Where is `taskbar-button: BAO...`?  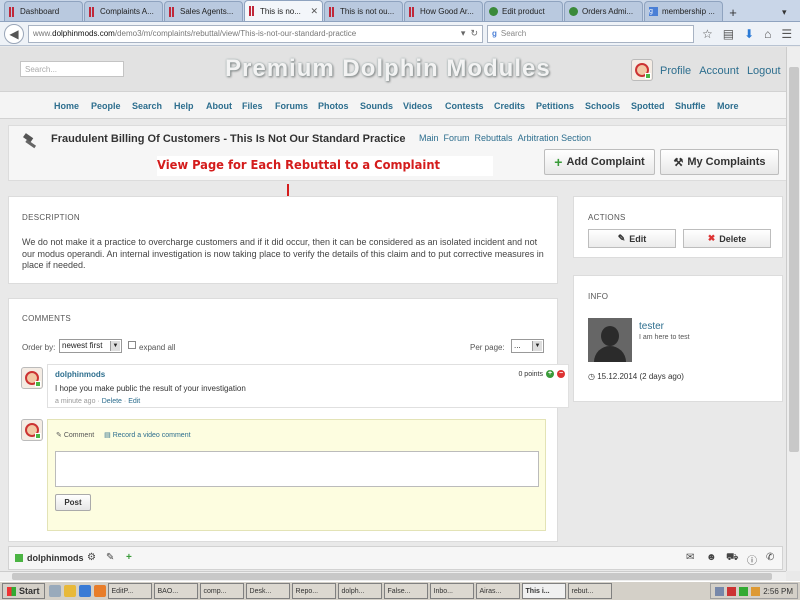 taskbar-button: BAO... is located at coordinates (175, 591).